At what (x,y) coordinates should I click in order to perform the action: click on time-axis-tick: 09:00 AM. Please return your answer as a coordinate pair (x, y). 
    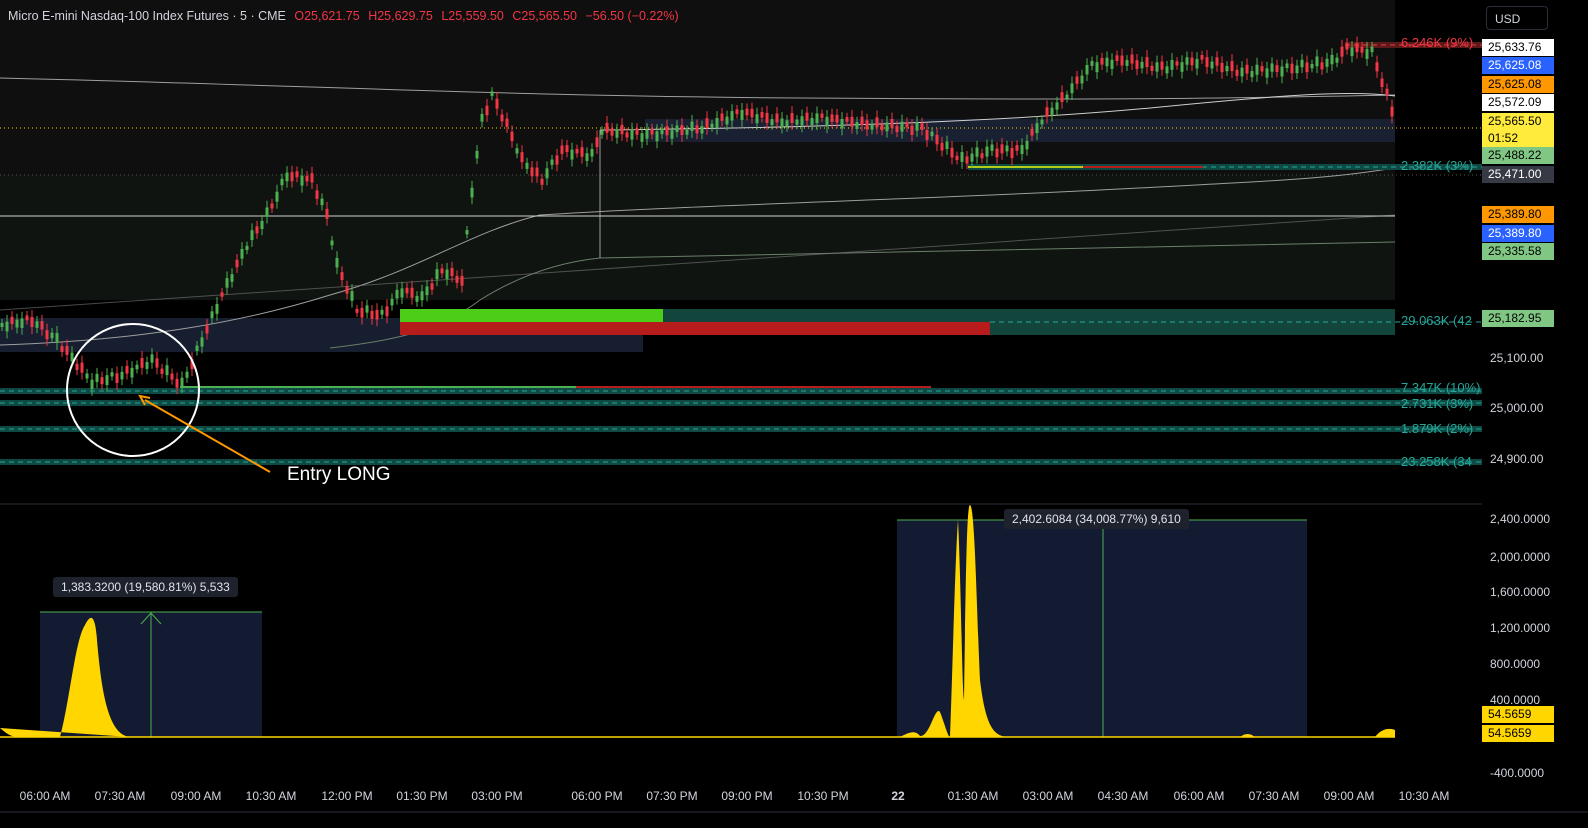
    Looking at the image, I should click on (196, 796).